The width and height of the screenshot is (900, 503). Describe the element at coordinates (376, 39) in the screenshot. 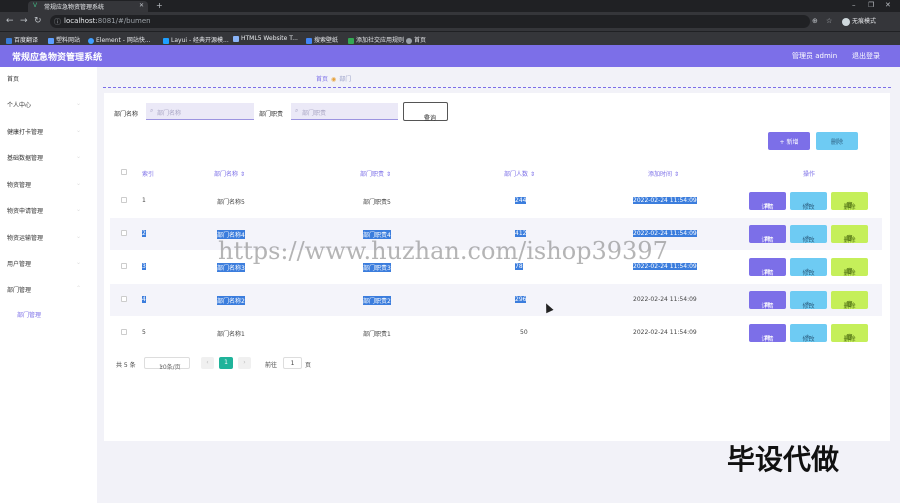

I see `bookmark-item: 添加社交应用规则` at that location.